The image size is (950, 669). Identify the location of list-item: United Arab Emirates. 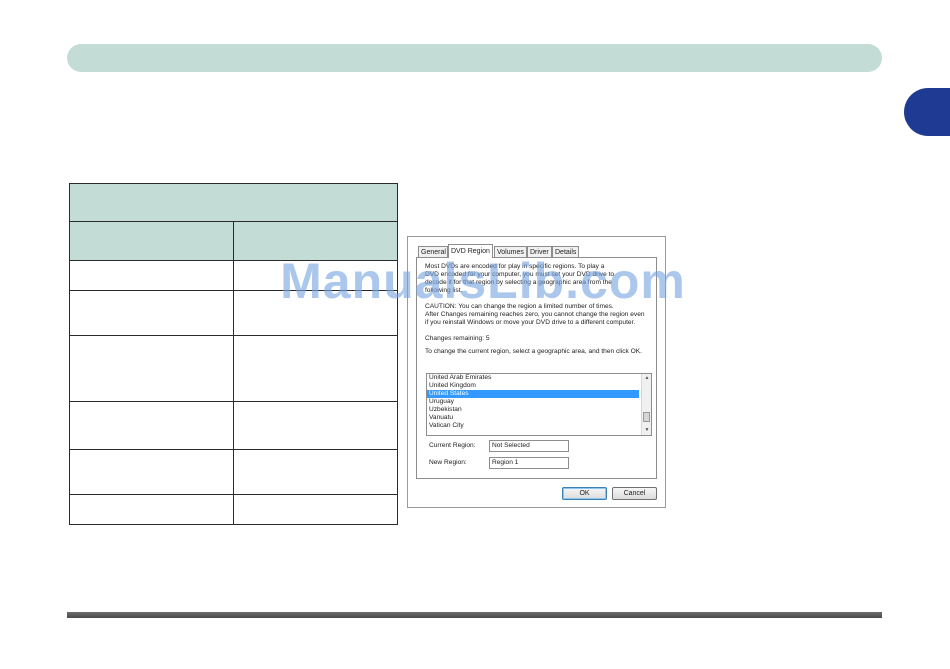
(533, 378).